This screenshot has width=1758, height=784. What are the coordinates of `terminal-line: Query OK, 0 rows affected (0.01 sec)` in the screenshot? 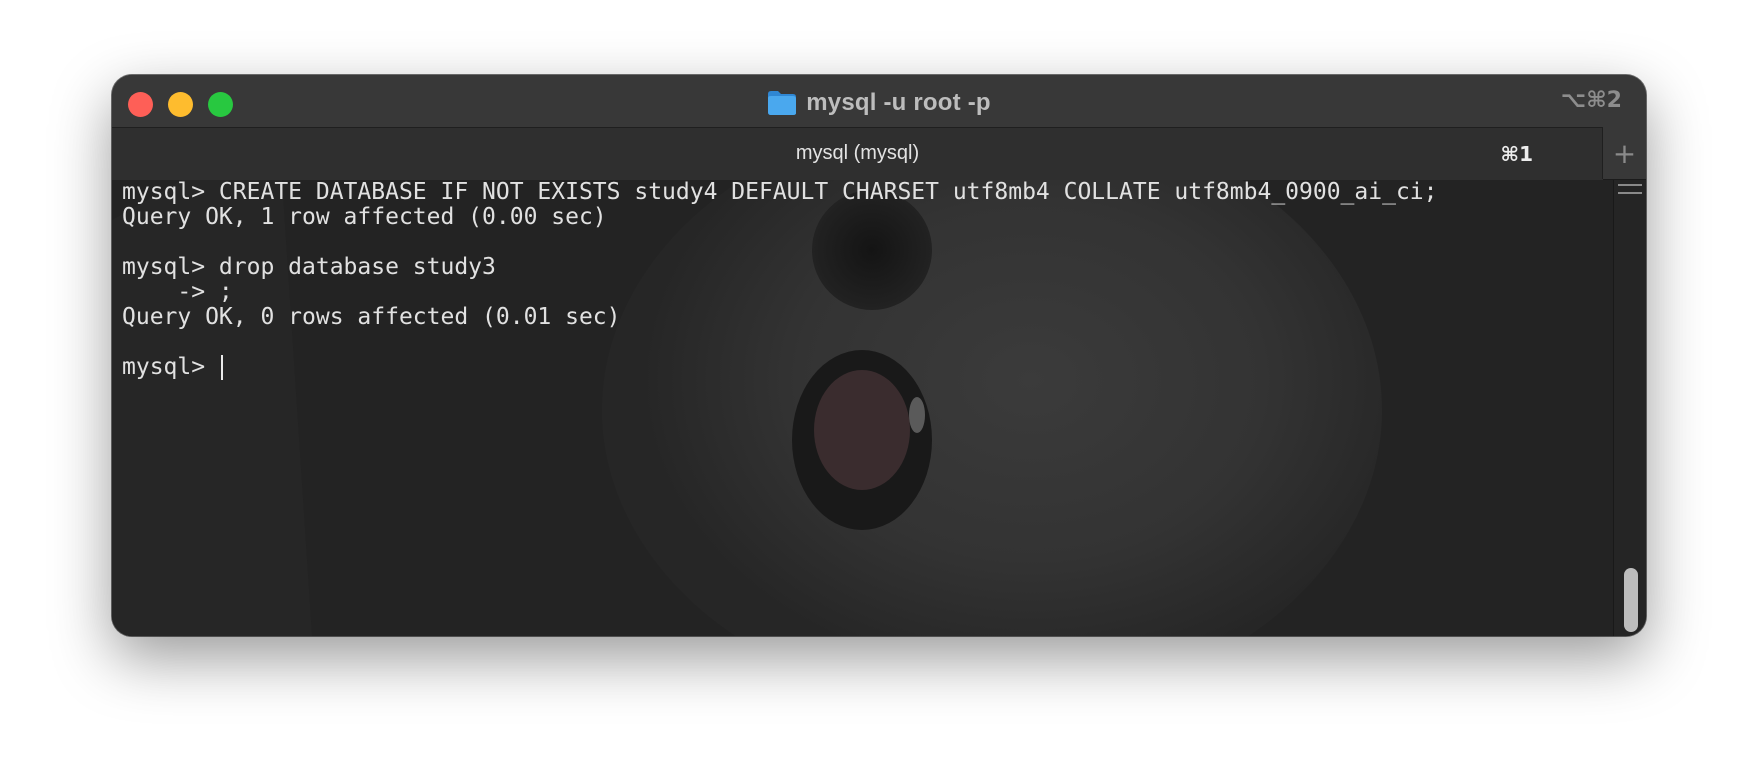 It's located at (371, 317).